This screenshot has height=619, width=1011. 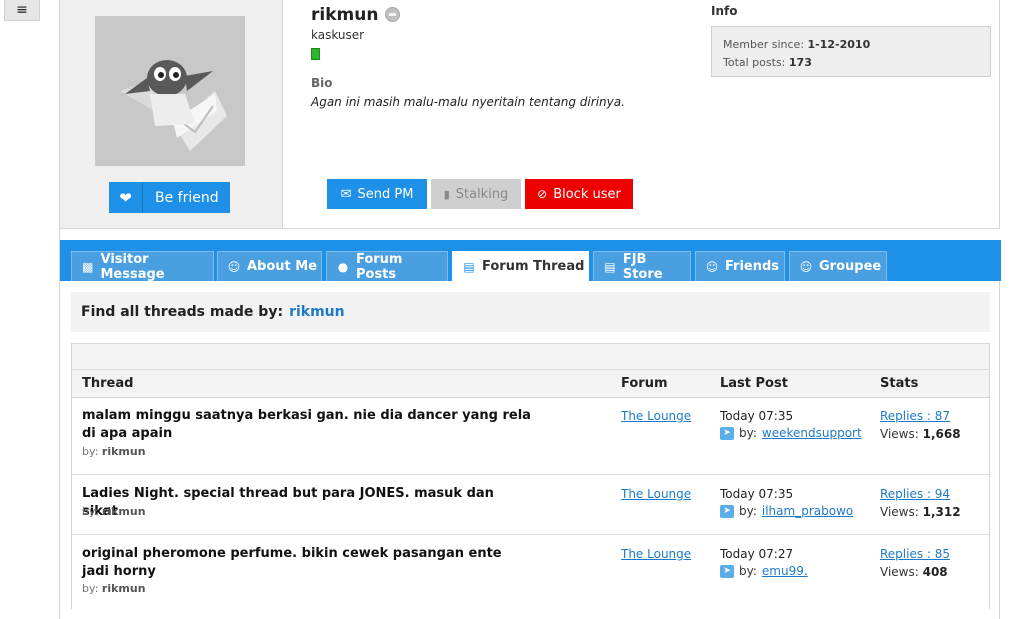 I want to click on avatar-column: ❤ Be friend, so click(x=171, y=114).